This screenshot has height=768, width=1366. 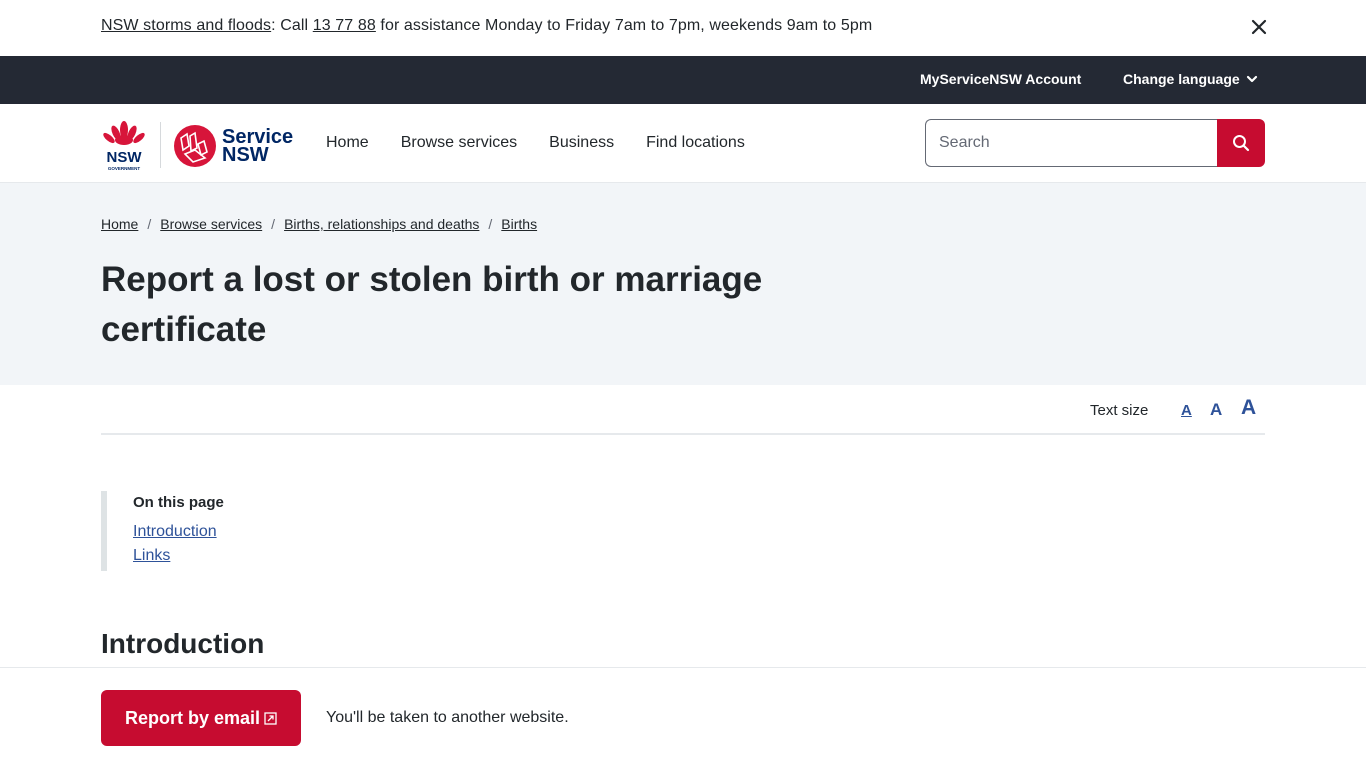 What do you see at coordinates (294, 25) in the screenshot?
I see `alert-call-text: Call` at bounding box center [294, 25].